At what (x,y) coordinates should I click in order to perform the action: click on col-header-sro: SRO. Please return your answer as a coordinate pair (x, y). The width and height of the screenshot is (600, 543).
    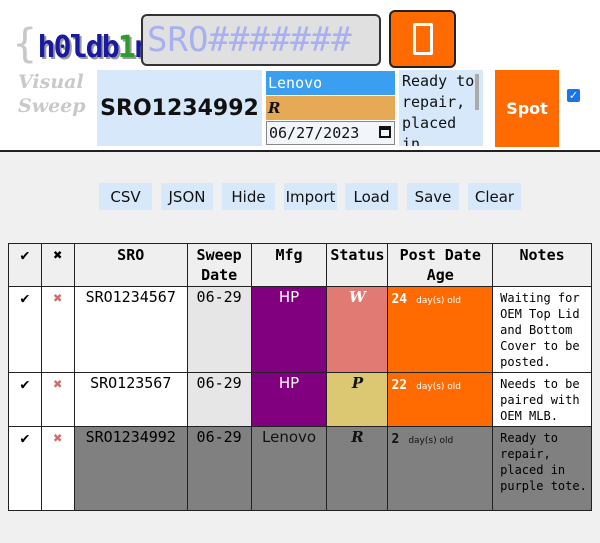
    Looking at the image, I should click on (130, 265).